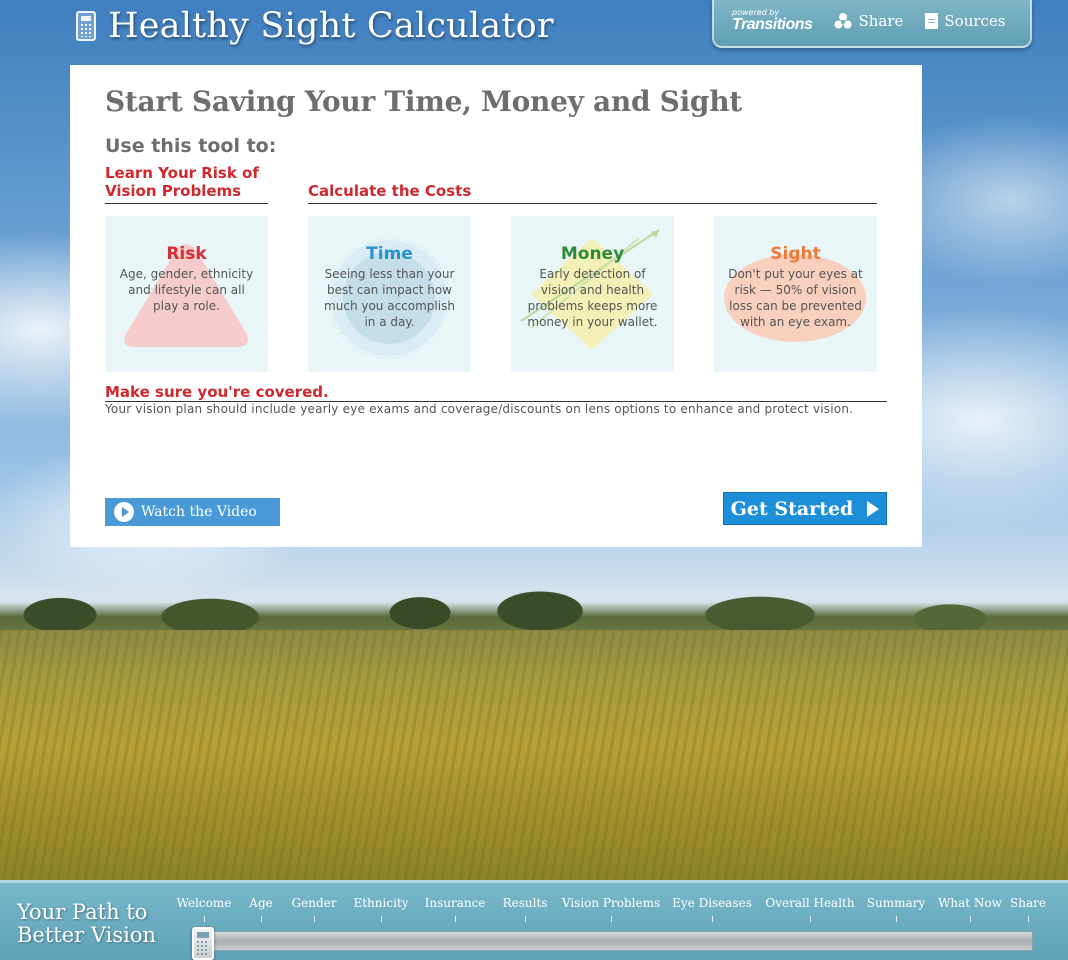 The height and width of the screenshot is (960, 1068). I want to click on brand-name: Transitions, so click(772, 24).